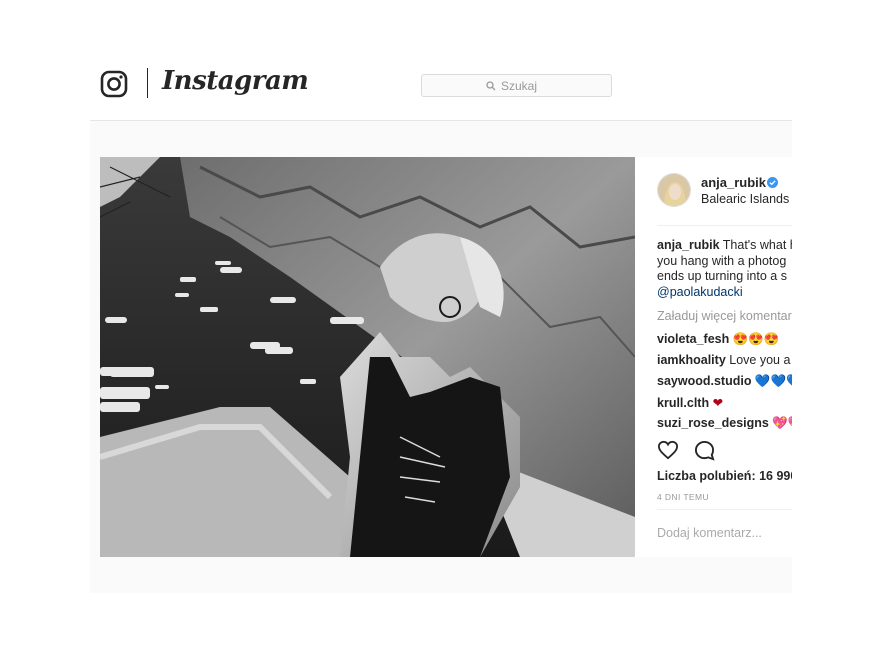 The width and height of the screenshot is (882, 660). I want to click on comment-username: saywood.studio, so click(704, 381).